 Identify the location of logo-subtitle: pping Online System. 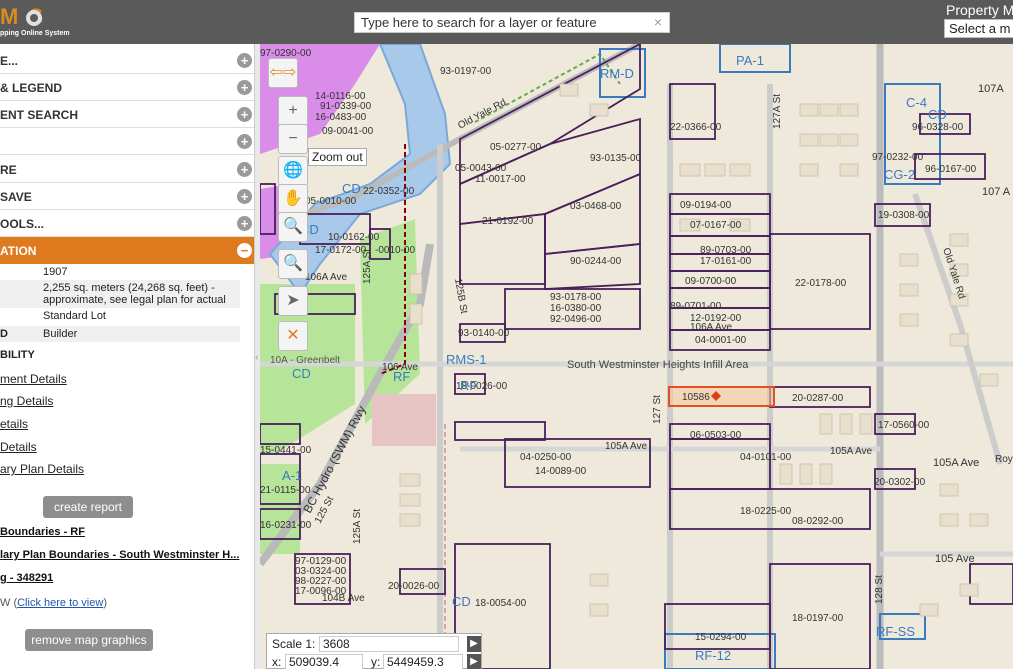
(35, 33).